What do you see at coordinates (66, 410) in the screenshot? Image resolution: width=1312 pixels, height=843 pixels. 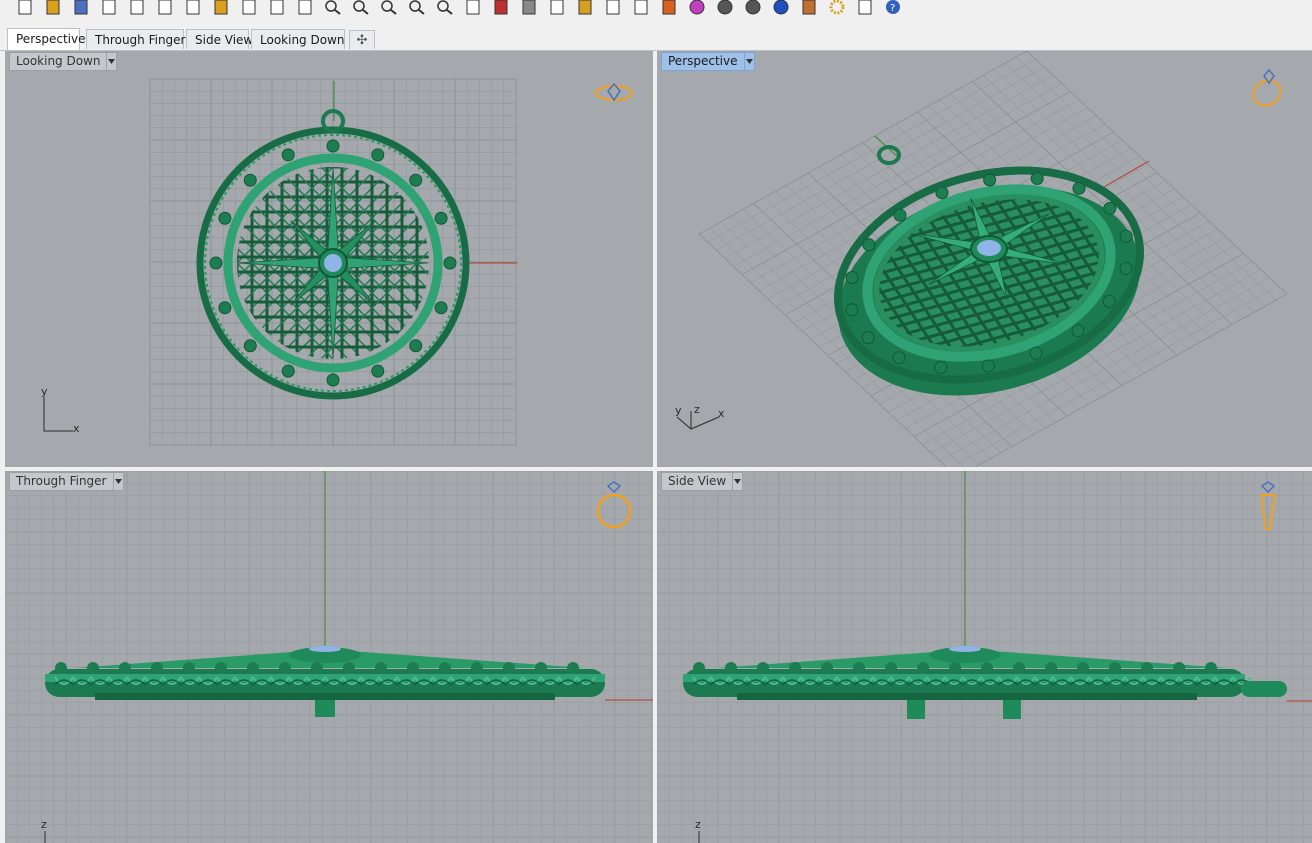 I see `axis-indicator: y x` at bounding box center [66, 410].